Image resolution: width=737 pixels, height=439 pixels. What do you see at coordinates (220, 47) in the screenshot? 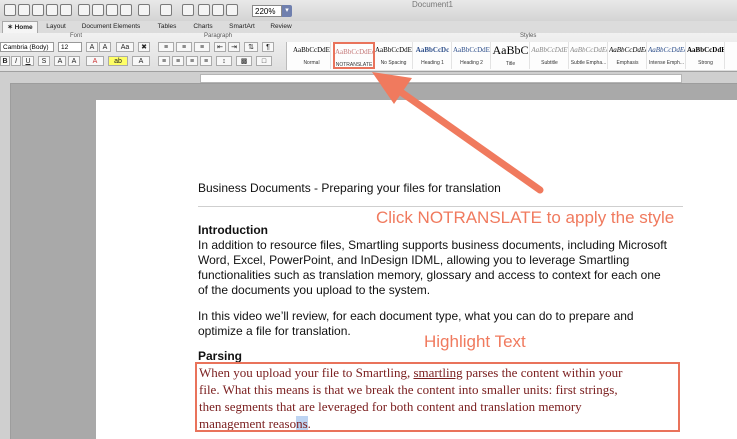
I see `decrease-indent-button: ⇤` at bounding box center [220, 47].